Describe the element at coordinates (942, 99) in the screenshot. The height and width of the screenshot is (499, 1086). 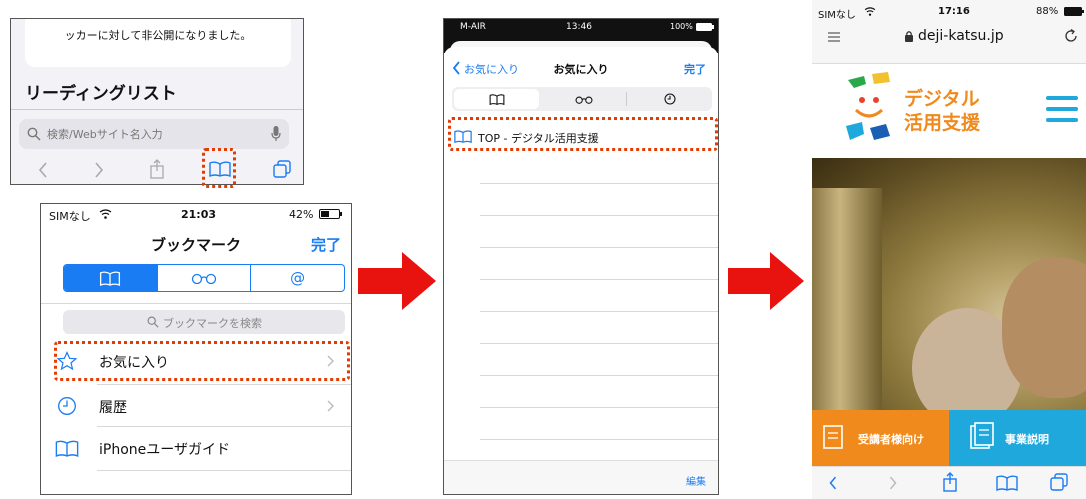
I see `logo-text-line1: デジタル` at that location.